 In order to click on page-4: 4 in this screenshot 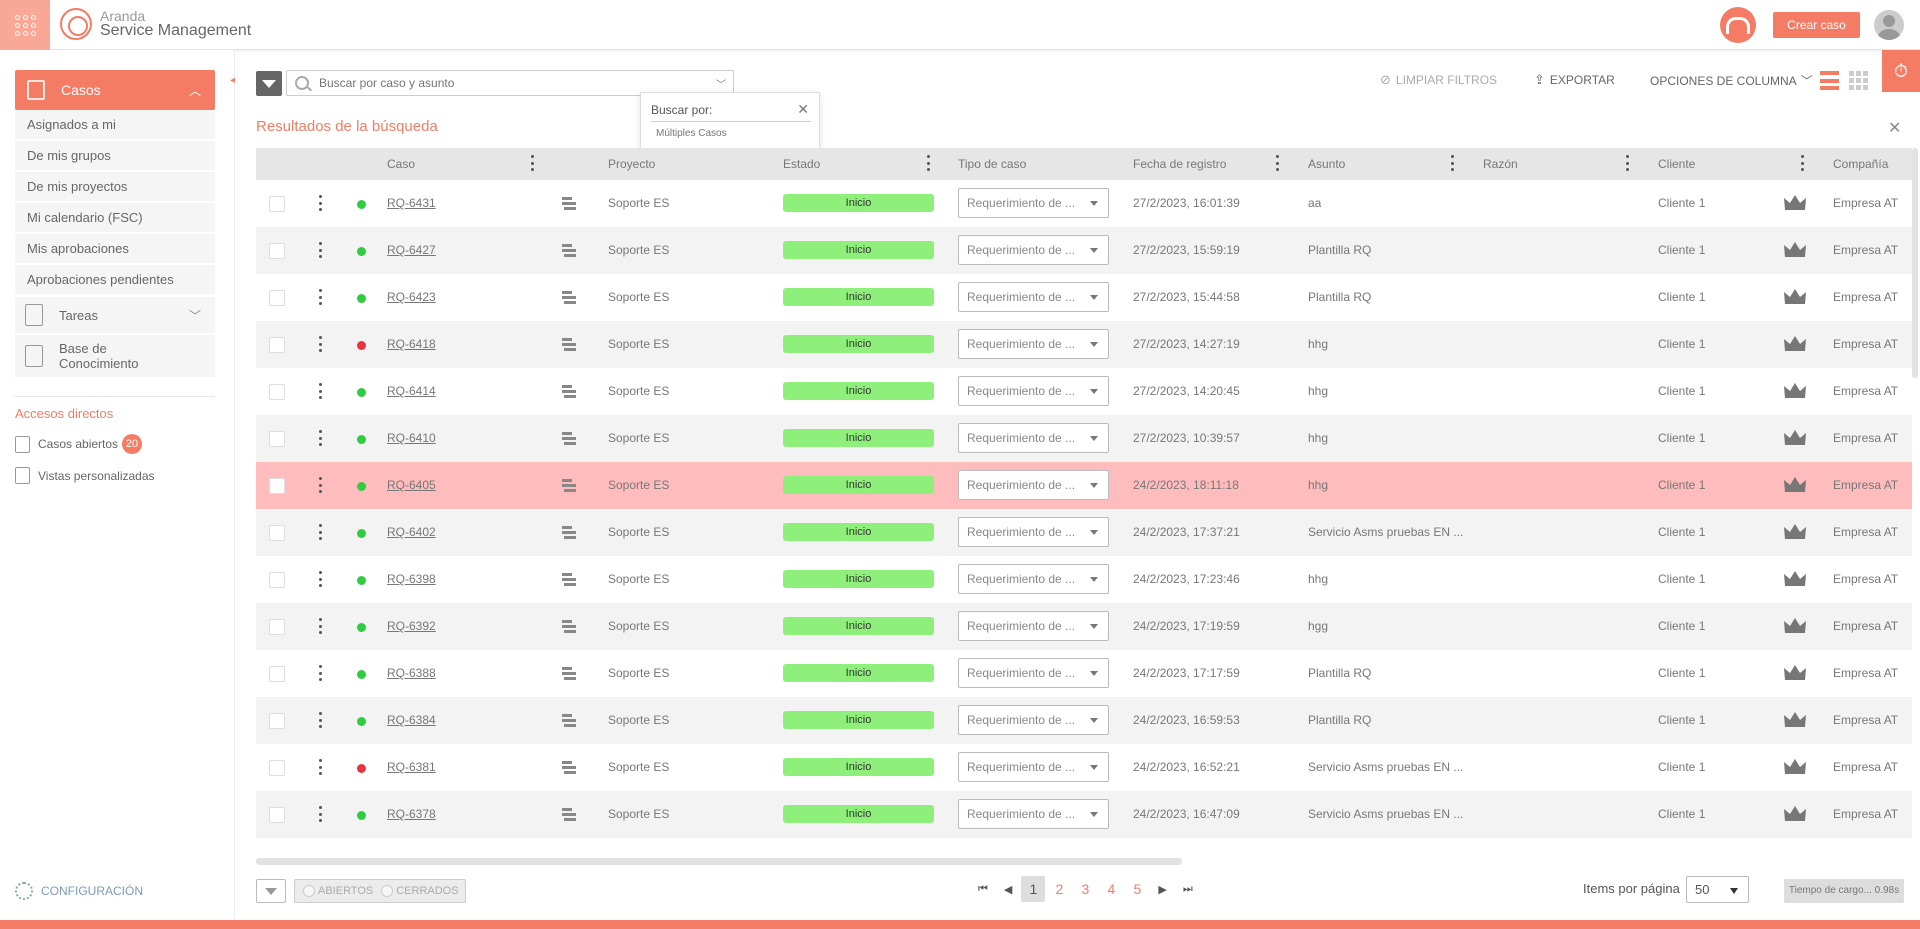, I will do `click(1111, 889)`.